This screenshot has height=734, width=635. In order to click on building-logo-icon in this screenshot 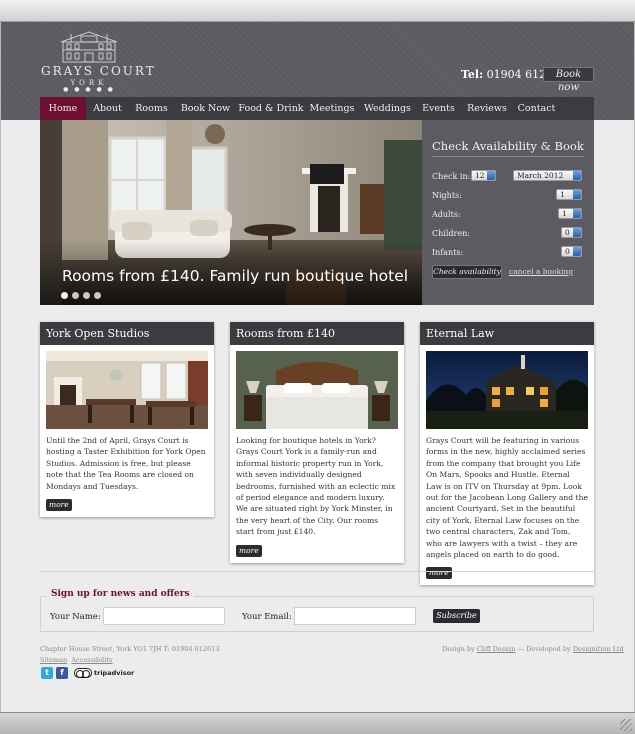, I will do `click(89, 47)`.